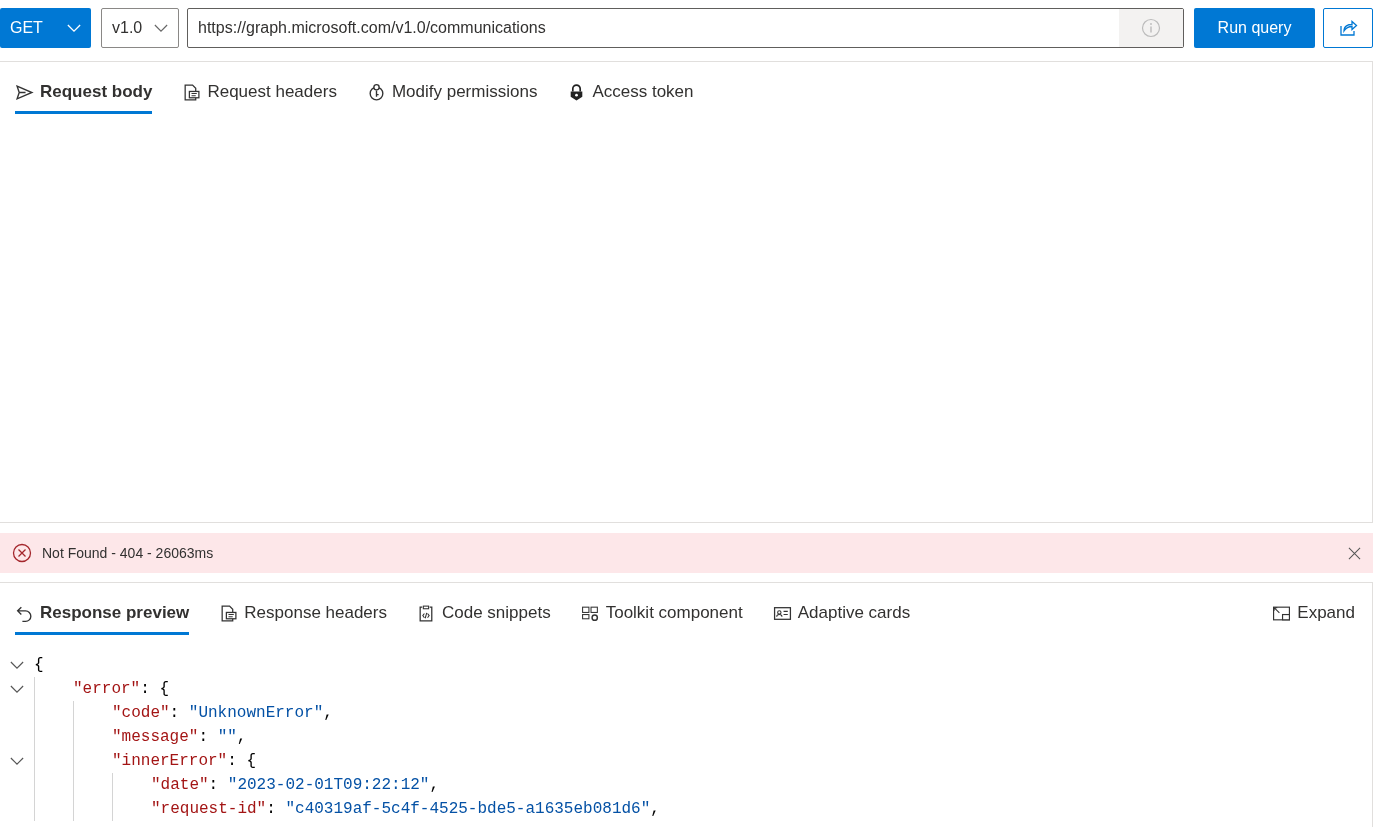 The height and width of the screenshot is (827, 1373). What do you see at coordinates (259, 88) in the screenshot?
I see `request-tab: Request headers` at bounding box center [259, 88].